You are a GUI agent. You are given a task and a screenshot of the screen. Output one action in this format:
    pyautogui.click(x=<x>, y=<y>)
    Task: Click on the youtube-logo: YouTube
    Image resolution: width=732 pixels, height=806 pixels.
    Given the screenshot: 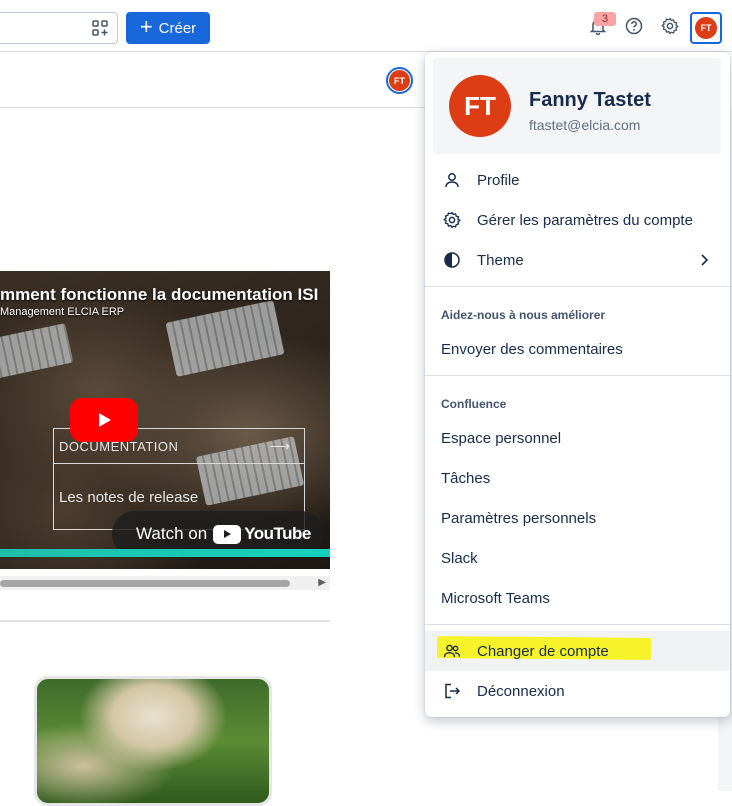 What is the action you would take?
    pyautogui.click(x=262, y=534)
    